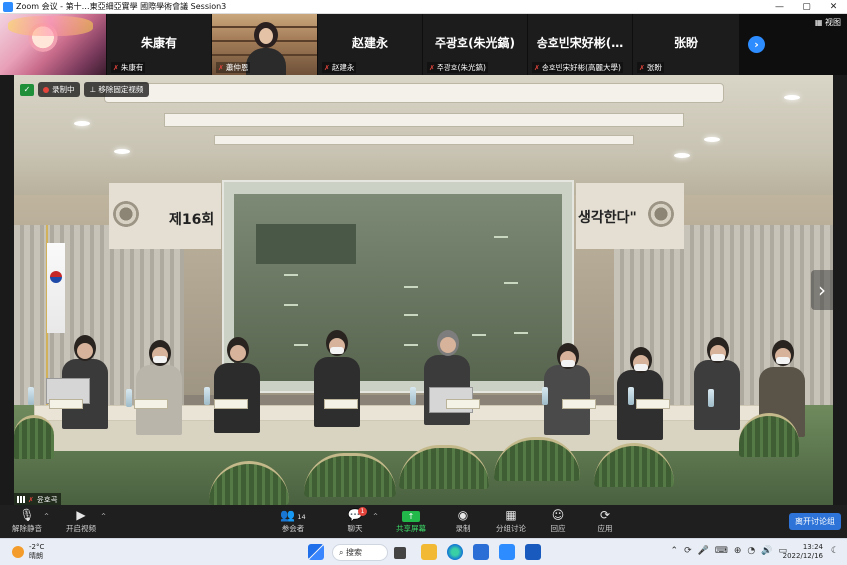 The width and height of the screenshot is (847, 565). I want to click on participant-tile-zhang-pan: 张盼 ✗ 张盼, so click(686, 44).